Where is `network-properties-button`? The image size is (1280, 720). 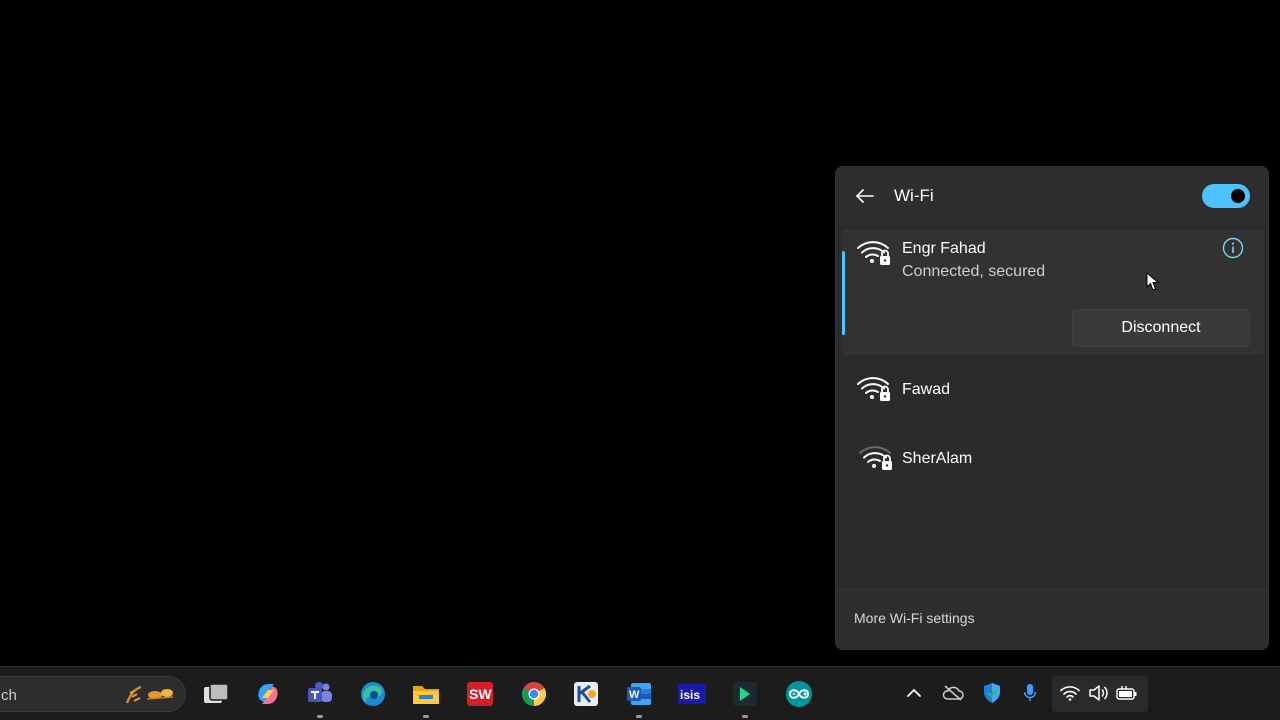
network-properties-button is located at coordinates (1233, 248).